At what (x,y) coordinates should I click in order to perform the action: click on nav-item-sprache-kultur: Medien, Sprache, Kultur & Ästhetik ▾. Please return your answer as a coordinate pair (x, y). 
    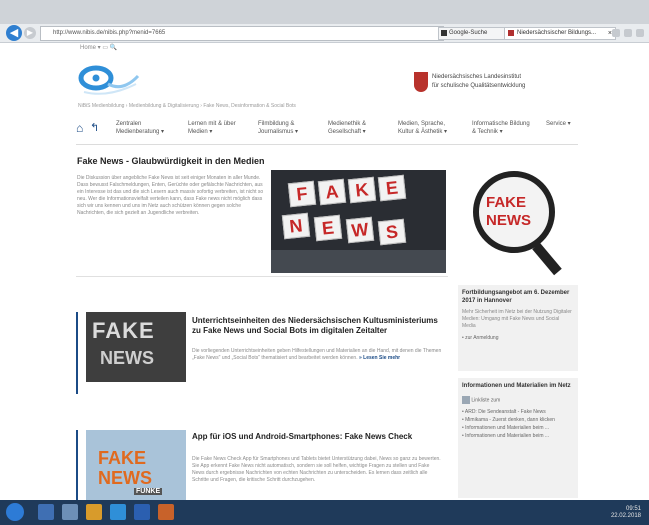
    Looking at the image, I should click on (429, 128).